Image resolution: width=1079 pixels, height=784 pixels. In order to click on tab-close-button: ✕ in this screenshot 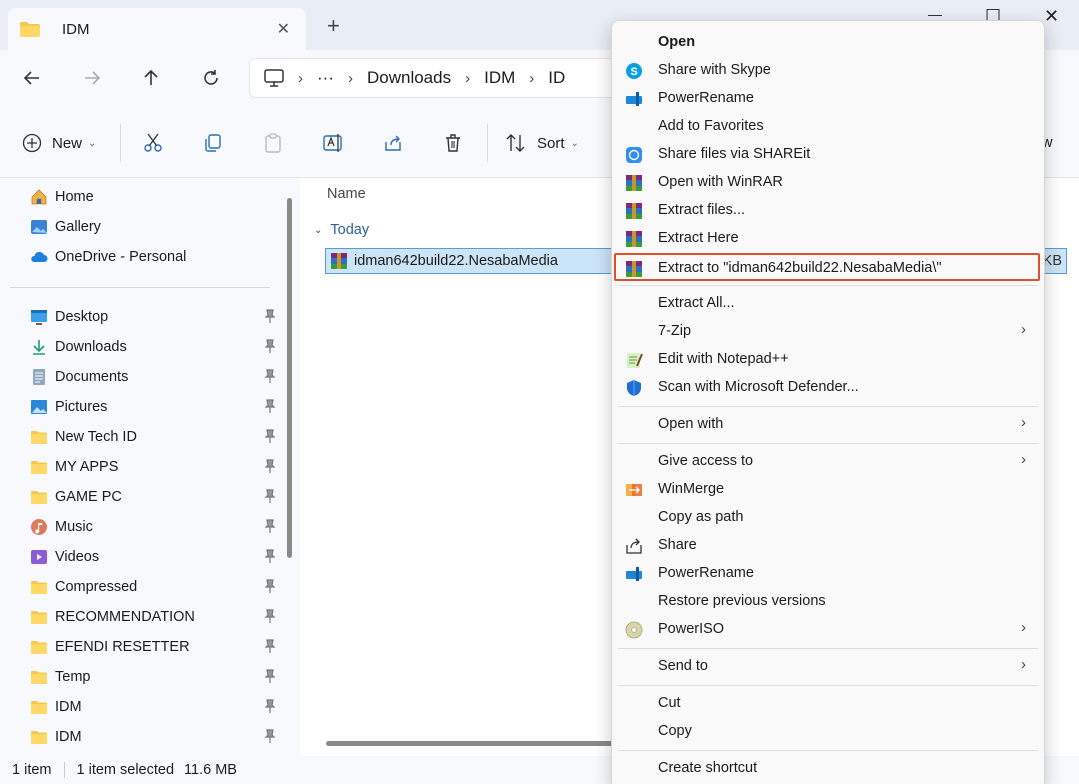, I will do `click(283, 29)`.